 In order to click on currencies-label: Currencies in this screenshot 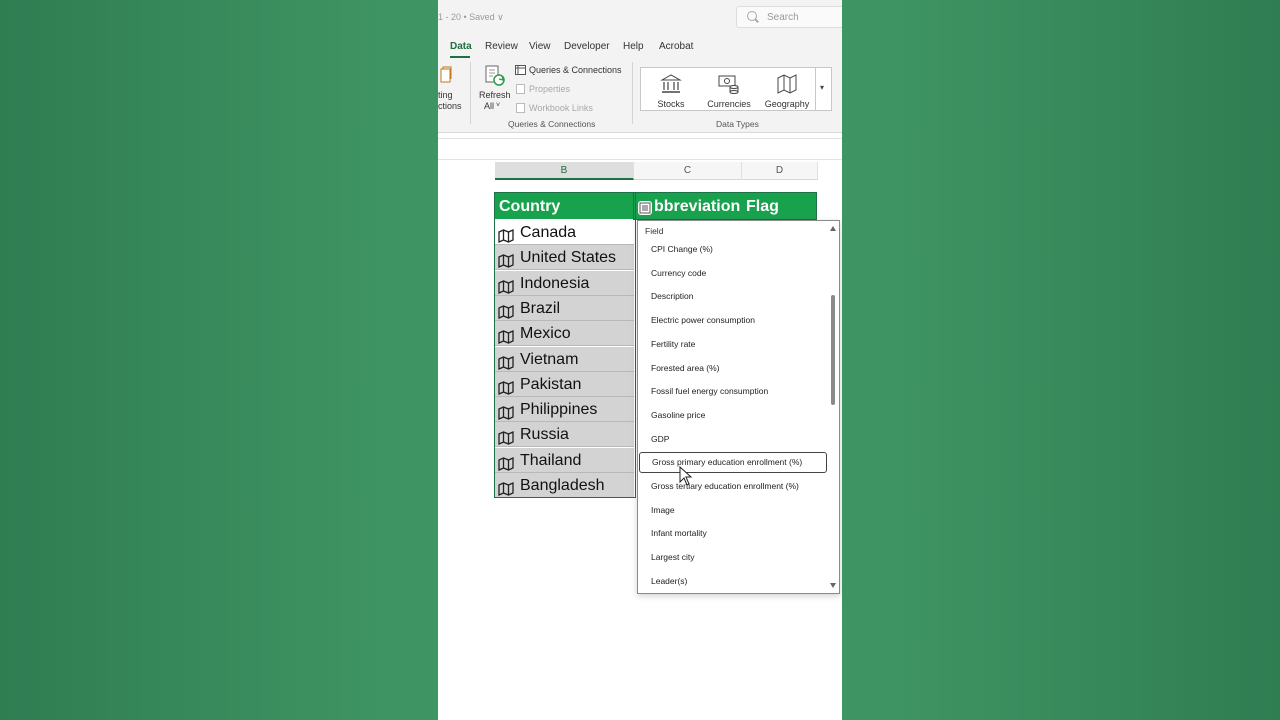, I will do `click(729, 104)`.